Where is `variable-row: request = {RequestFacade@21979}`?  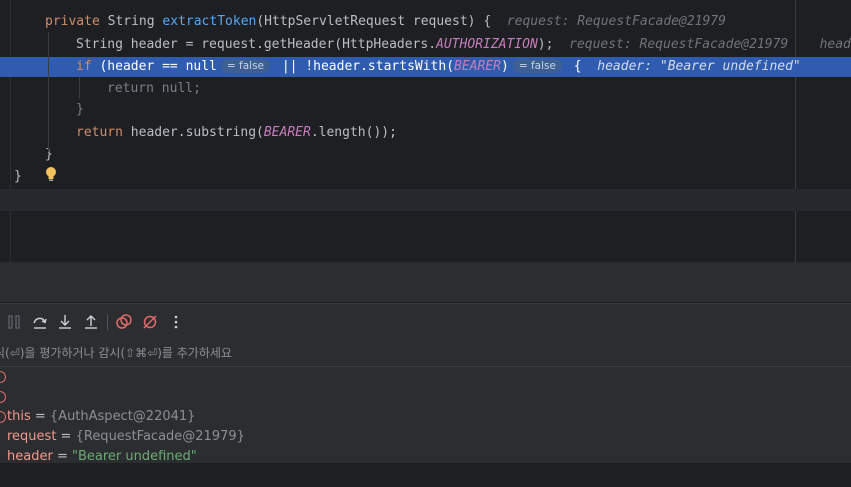
variable-row: request = {RequestFacade@21979} is located at coordinates (425, 415).